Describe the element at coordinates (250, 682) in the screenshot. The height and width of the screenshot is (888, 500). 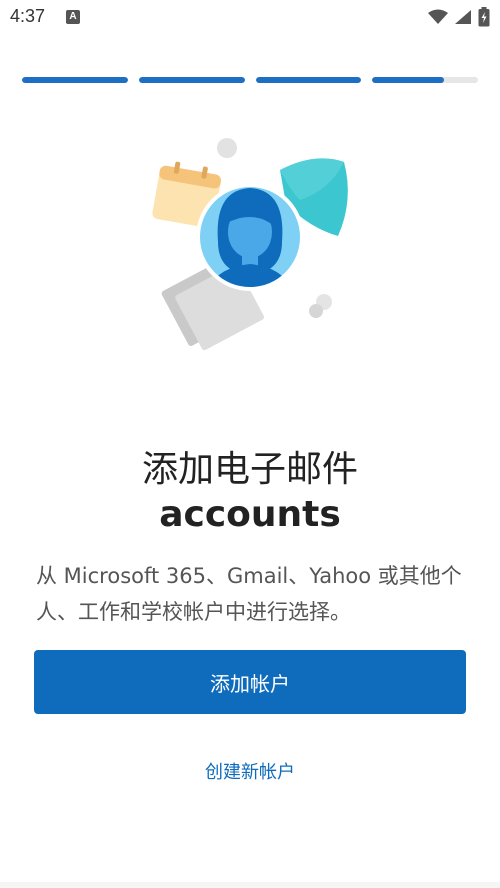
I see `add-account-button: 添加帐户` at that location.